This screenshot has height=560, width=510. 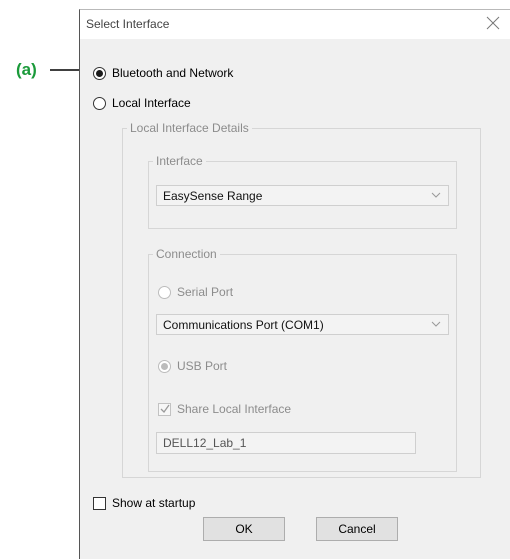 I want to click on share-local-interface-checkbox, so click(x=164, y=409).